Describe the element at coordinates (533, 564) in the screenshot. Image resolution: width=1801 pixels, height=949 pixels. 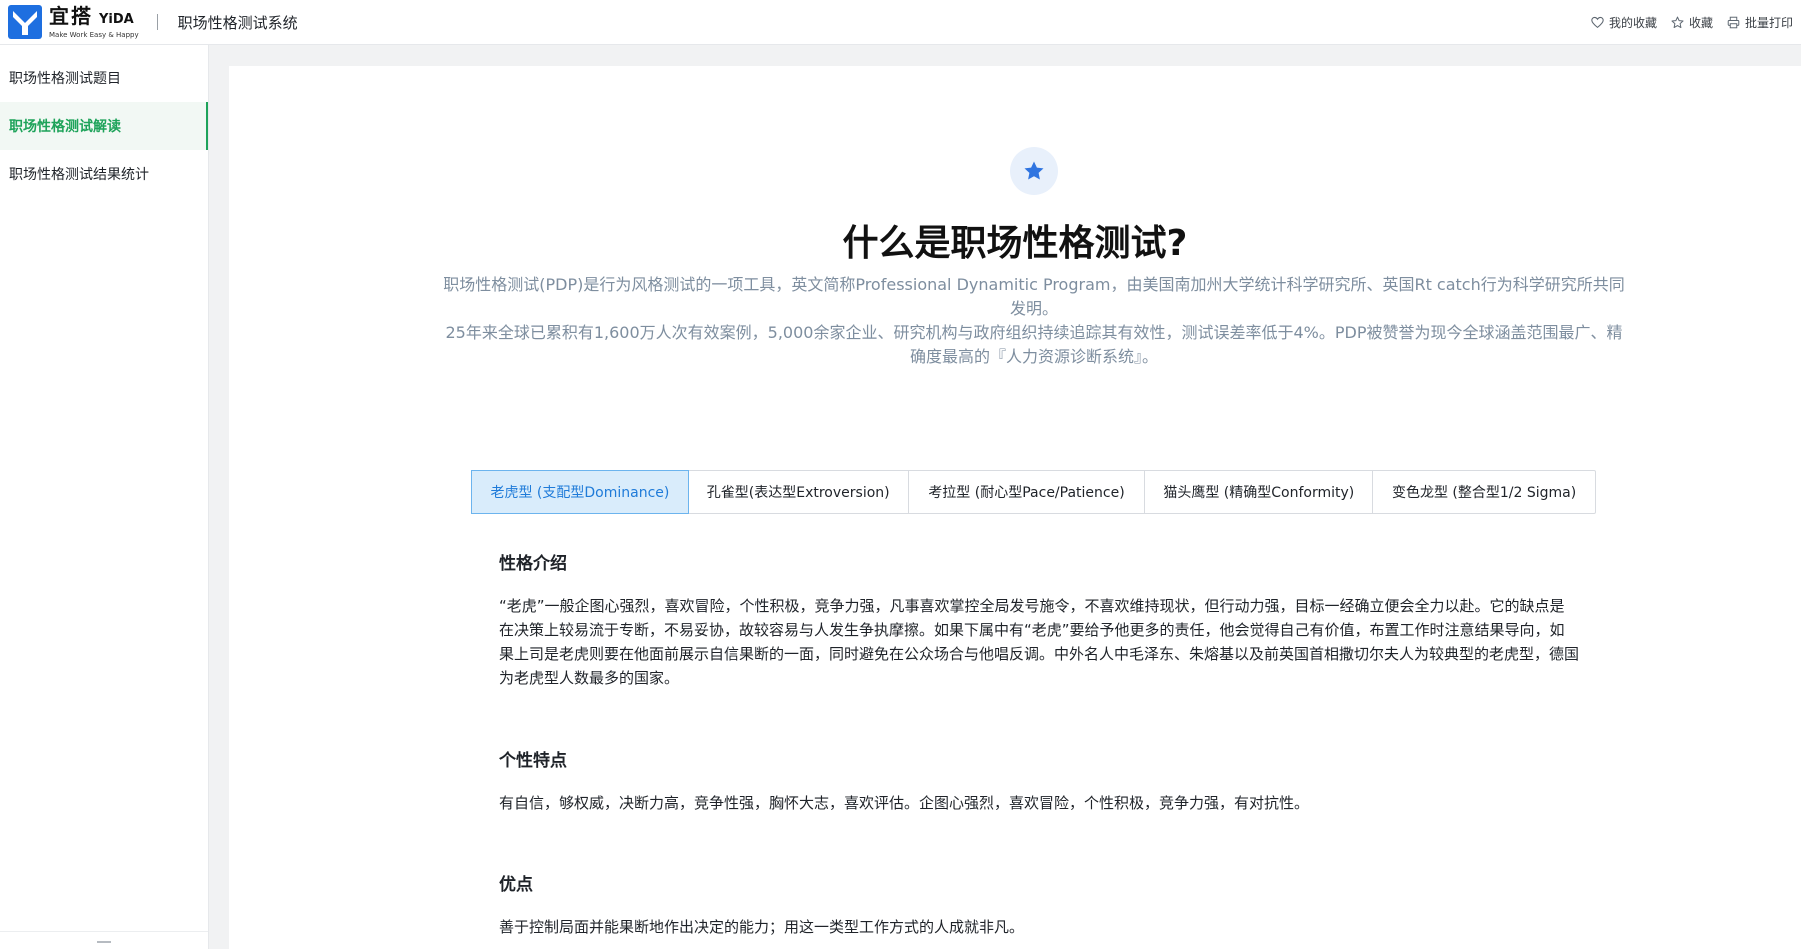
I see `intro-title: 性格介绍` at that location.